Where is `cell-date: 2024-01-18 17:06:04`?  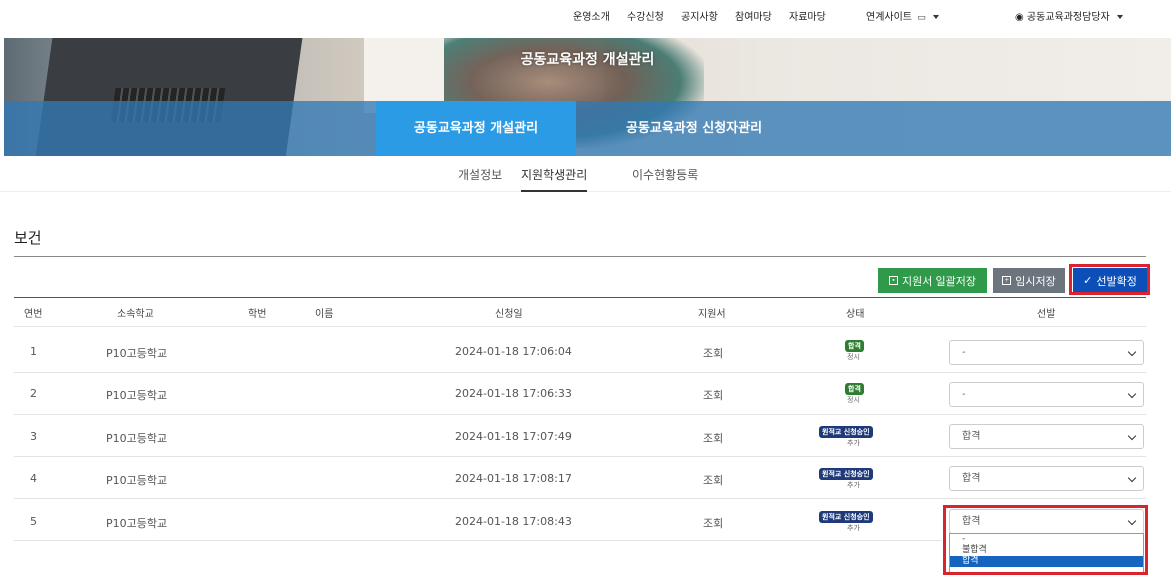 cell-date: 2024-01-18 17:06:04 is located at coordinates (513, 351).